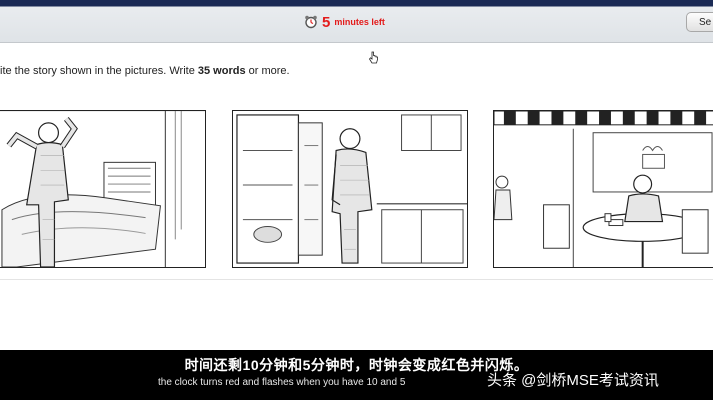 This screenshot has width=713, height=400. I want to click on timer: 5 minutes left, so click(344, 22).